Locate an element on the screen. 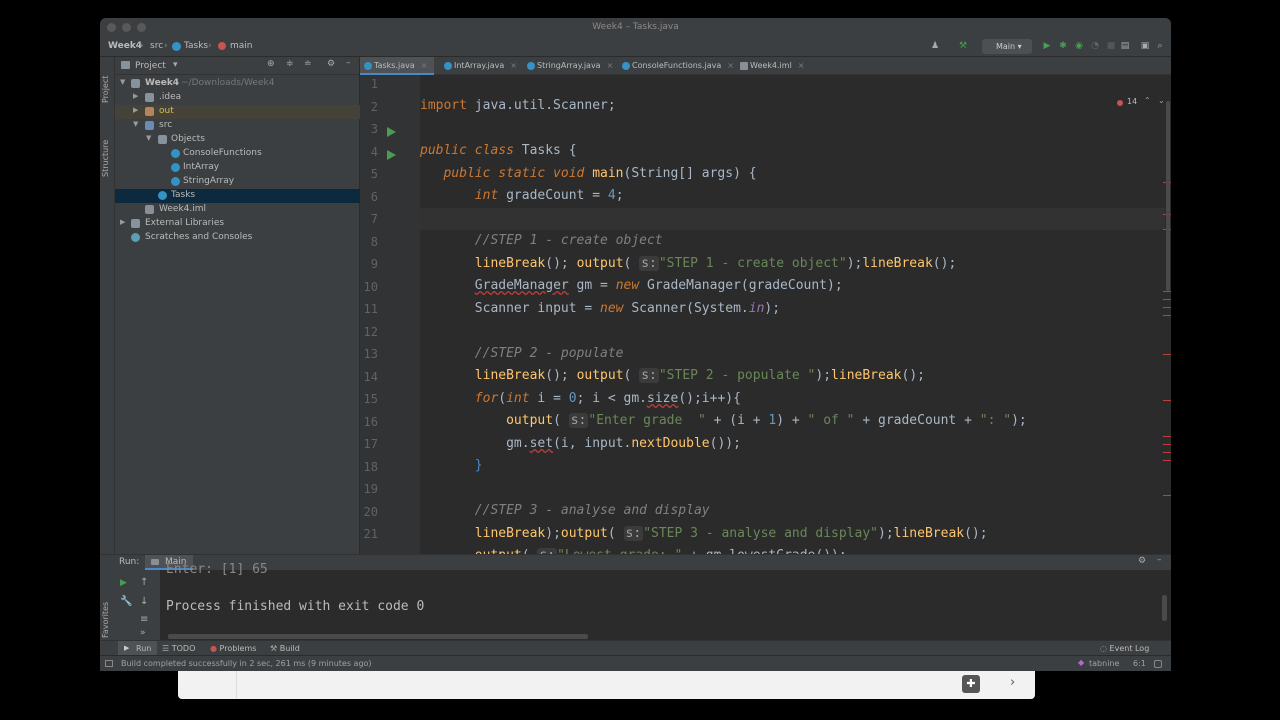 The width and height of the screenshot is (1280, 720). breadcrumb-src: src is located at coordinates (156, 46).